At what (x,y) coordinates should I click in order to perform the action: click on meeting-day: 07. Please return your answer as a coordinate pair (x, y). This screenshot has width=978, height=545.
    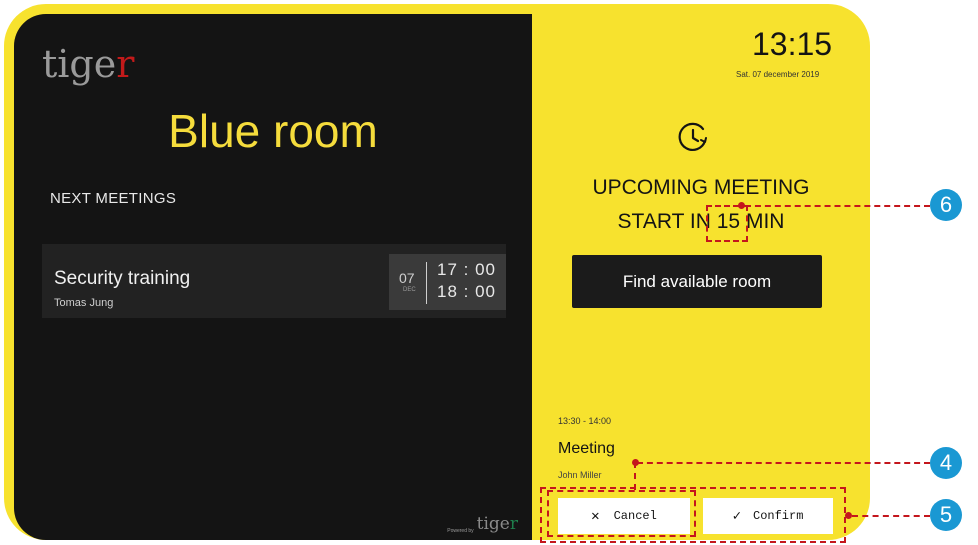
    Looking at the image, I should click on (407, 278).